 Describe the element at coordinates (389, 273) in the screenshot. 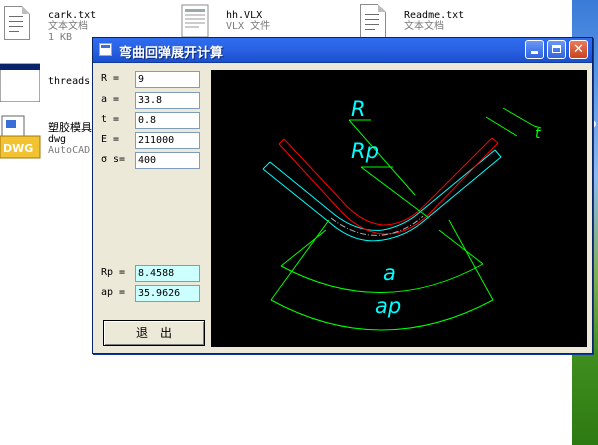

I see `label-a-diagram: a` at that location.